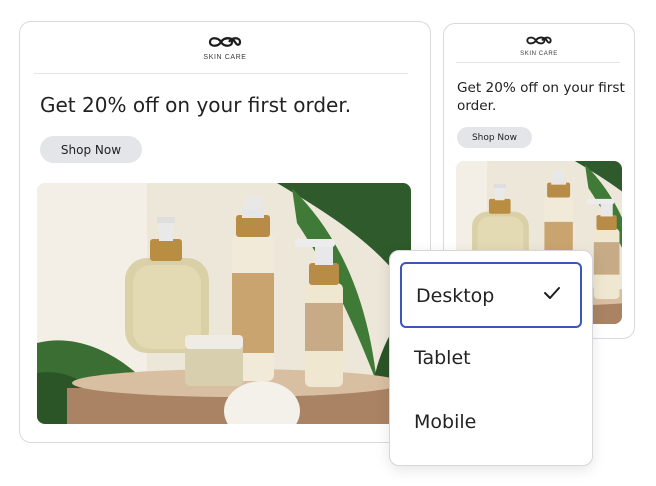 This screenshot has height=486, width=656. Describe the element at coordinates (442, 358) in the screenshot. I see `menu-option-label: Tablet` at that location.